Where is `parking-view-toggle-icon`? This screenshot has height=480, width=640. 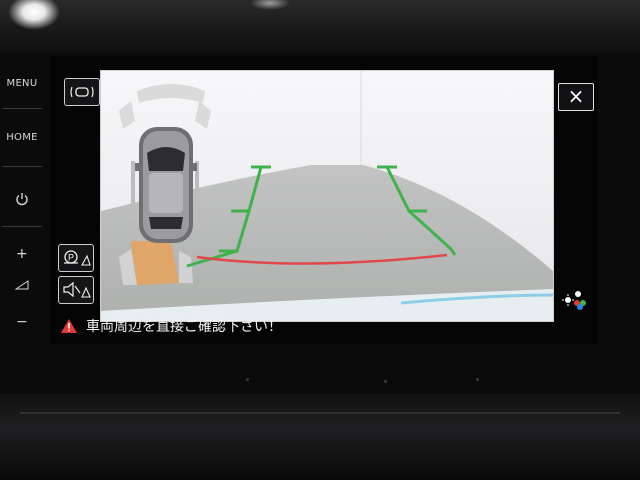
parking-view-toggle-icon is located at coordinates (82, 92).